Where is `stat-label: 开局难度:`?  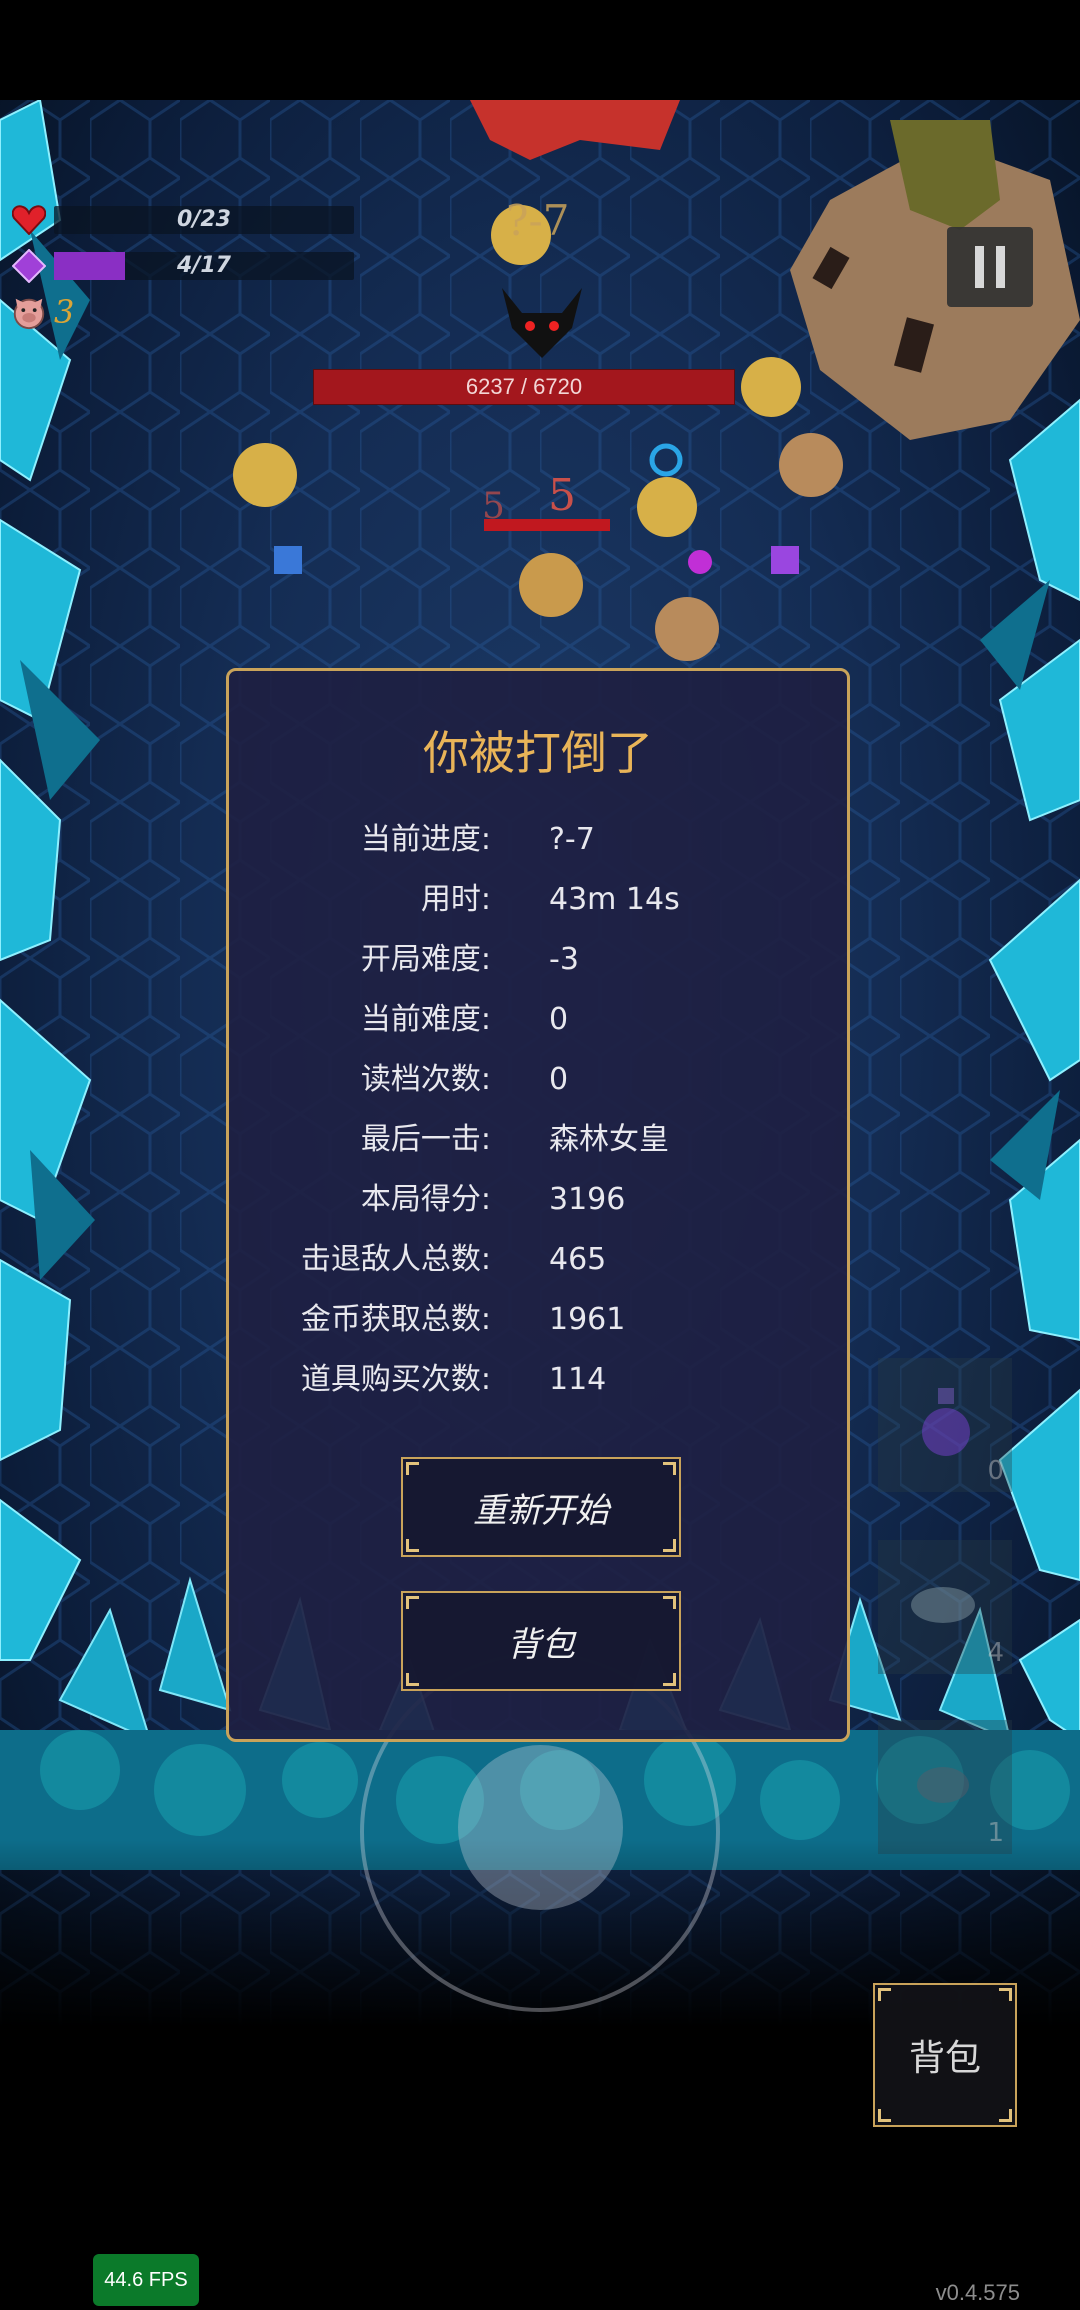 stat-label: 开局难度: is located at coordinates (425, 959).